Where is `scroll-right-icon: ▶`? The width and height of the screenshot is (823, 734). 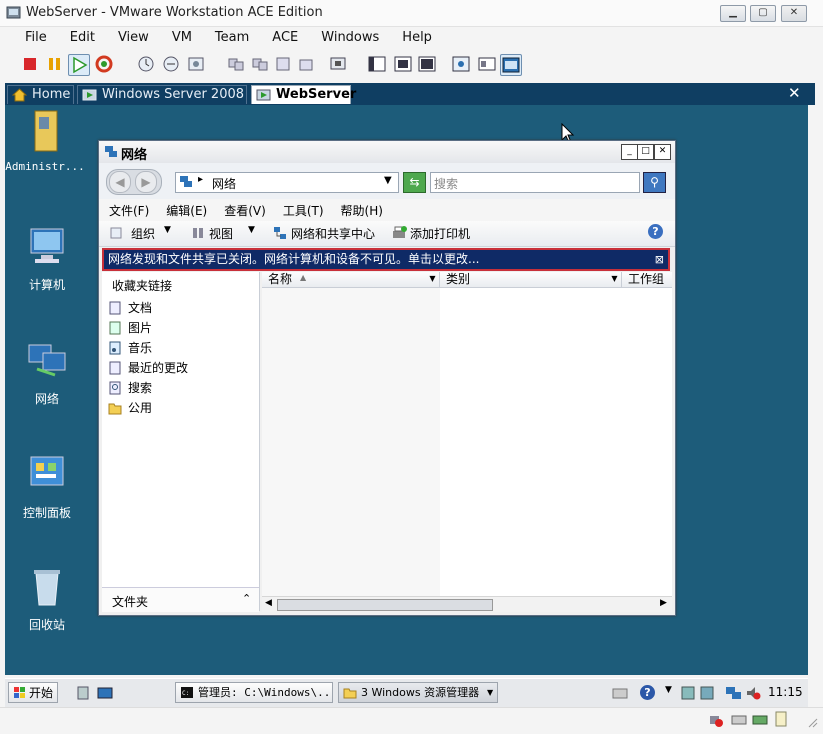
scroll-right-icon: ▶ is located at coordinates (663, 603).